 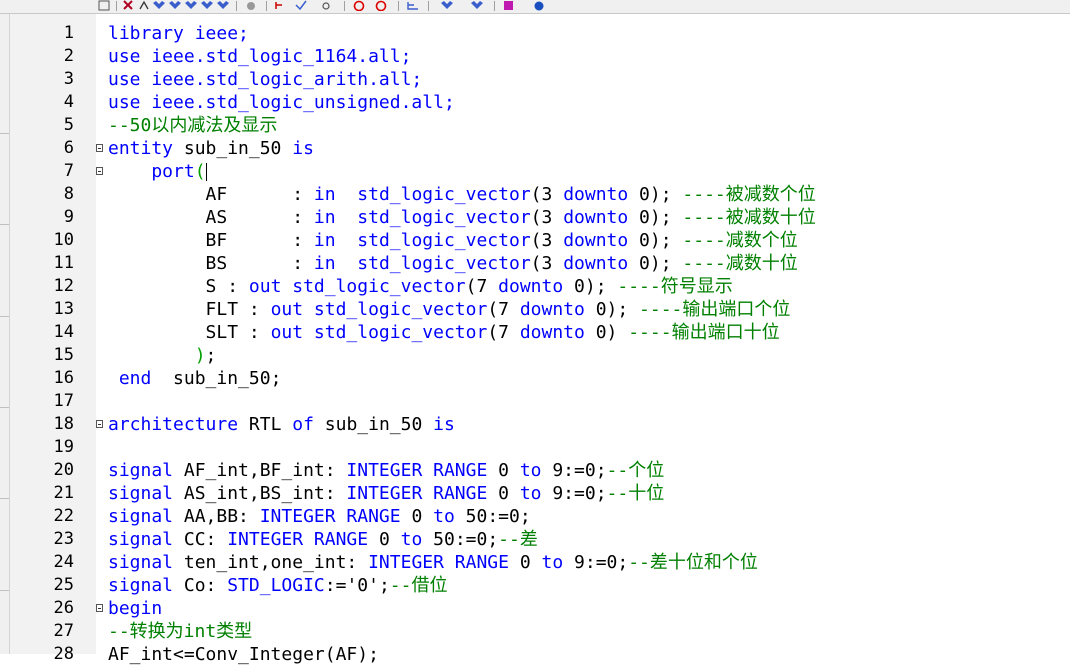 What do you see at coordinates (535, 102) in the screenshot?
I see `code-line: 4 use ieee.std_logic_unsigned.all;` at bounding box center [535, 102].